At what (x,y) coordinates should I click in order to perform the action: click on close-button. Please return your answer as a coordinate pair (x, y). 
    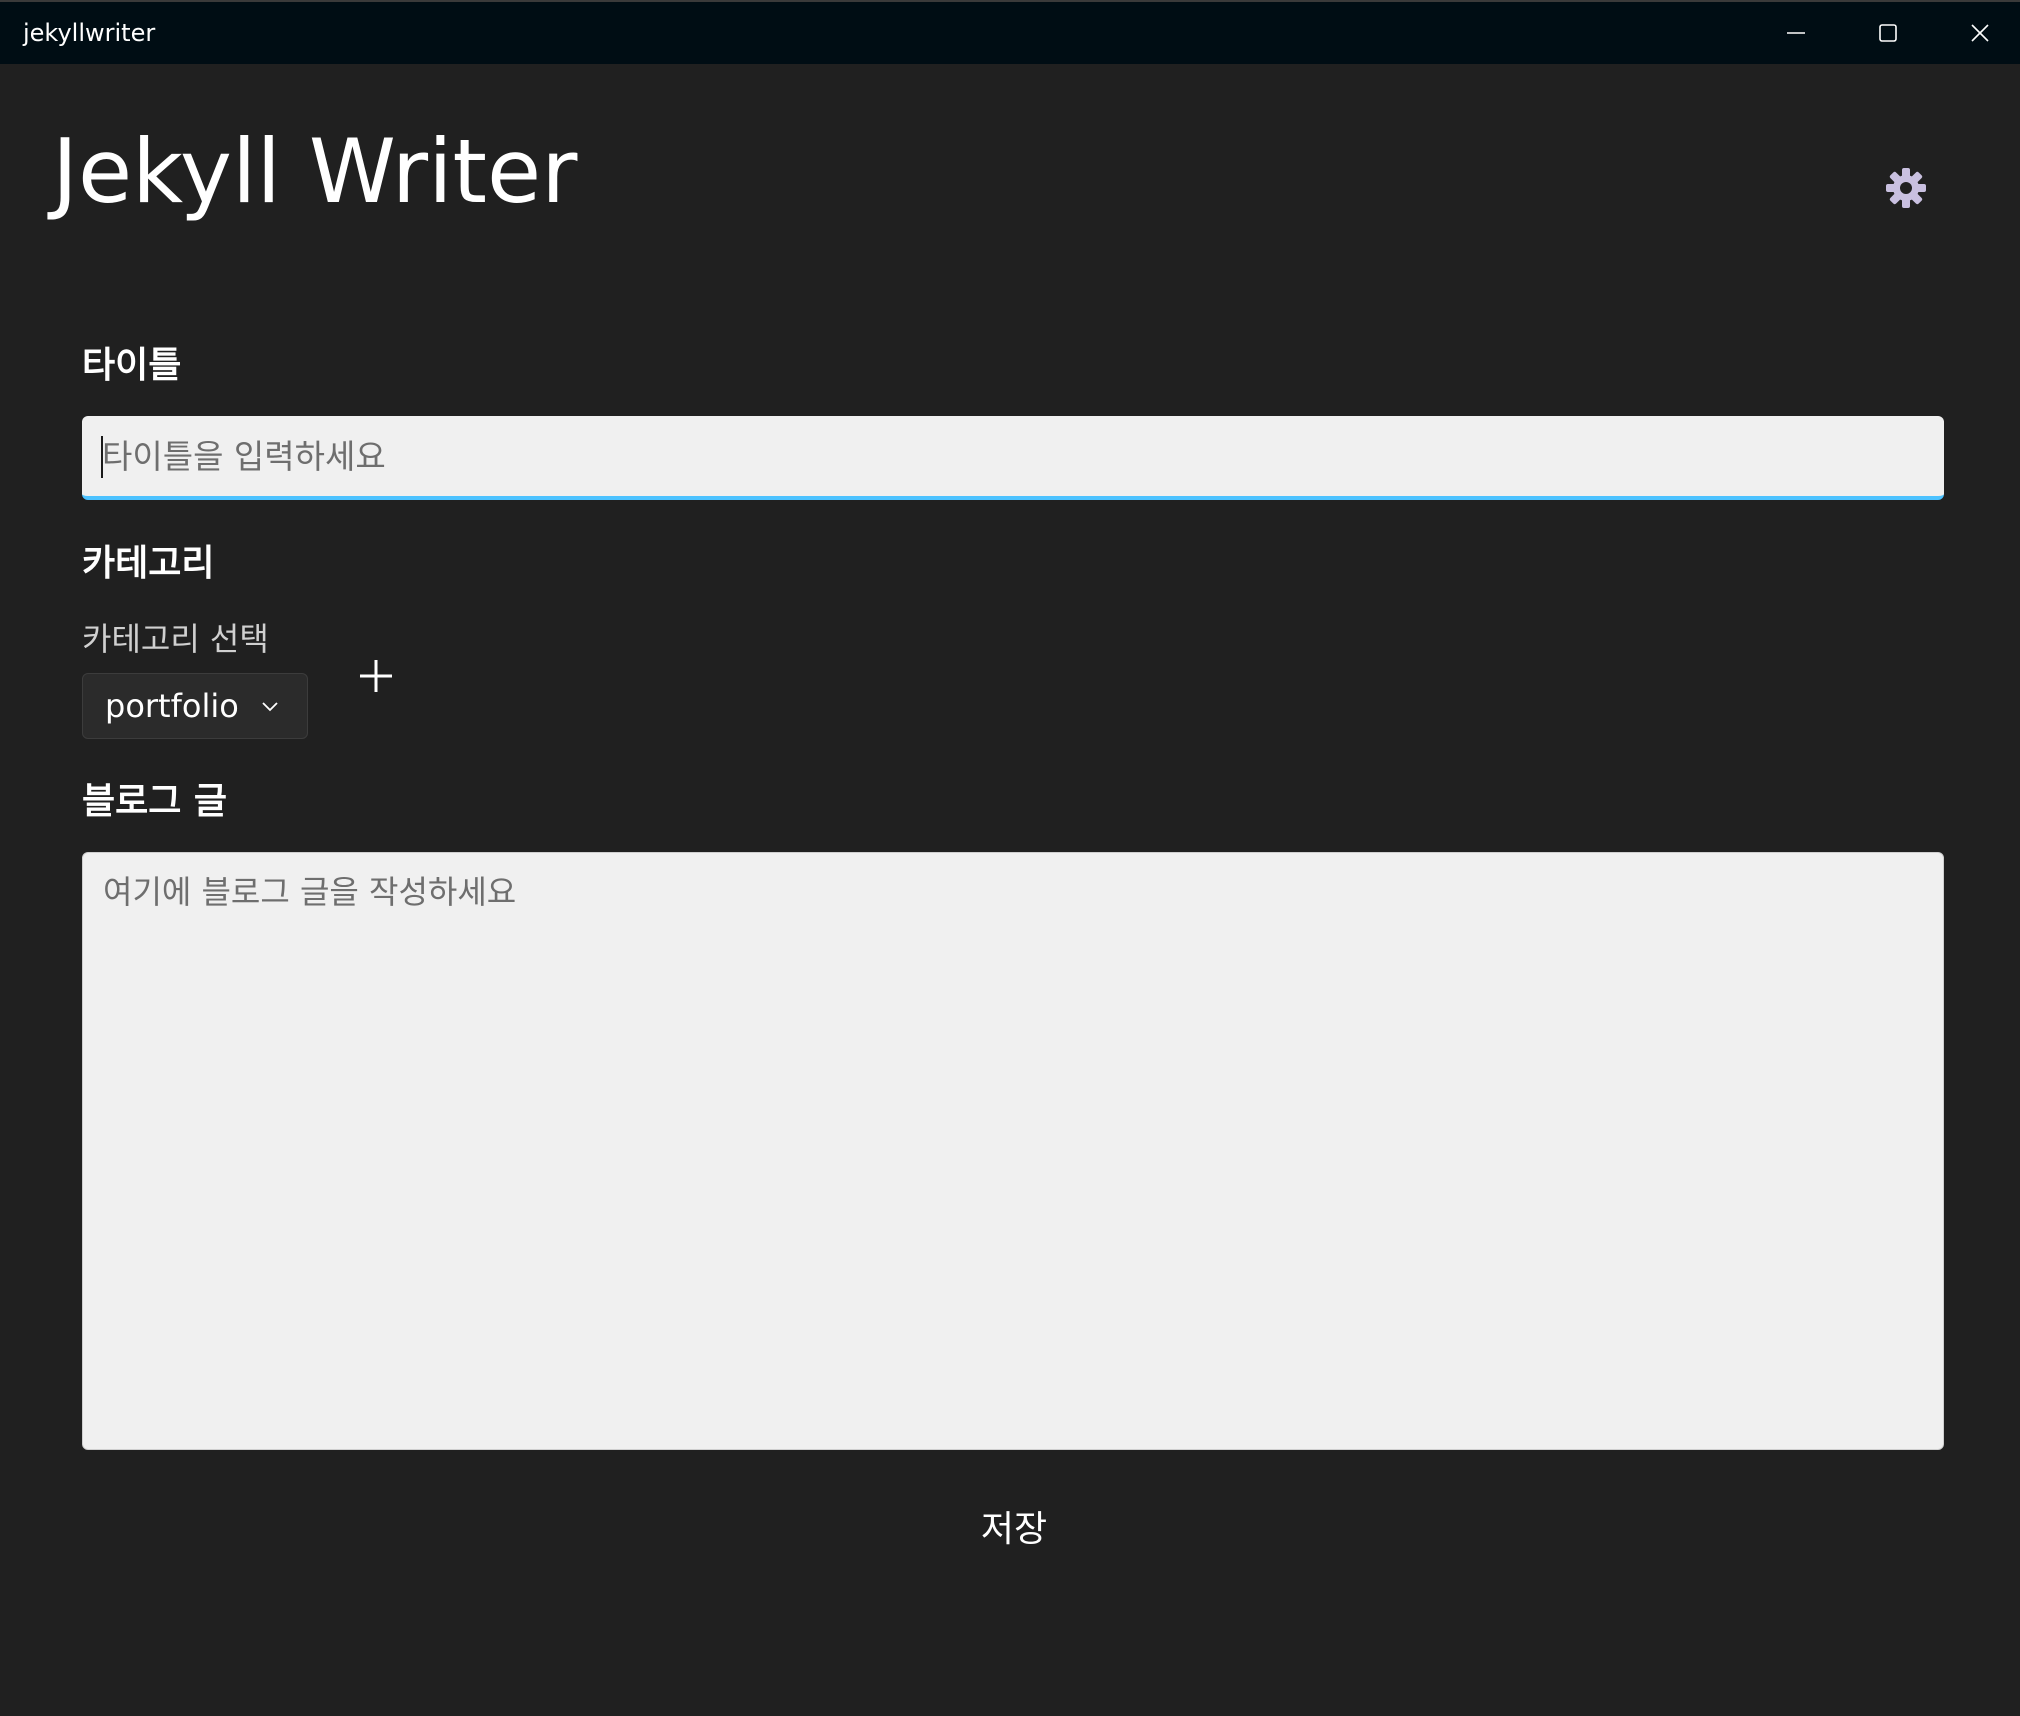
    Looking at the image, I should click on (1977, 33).